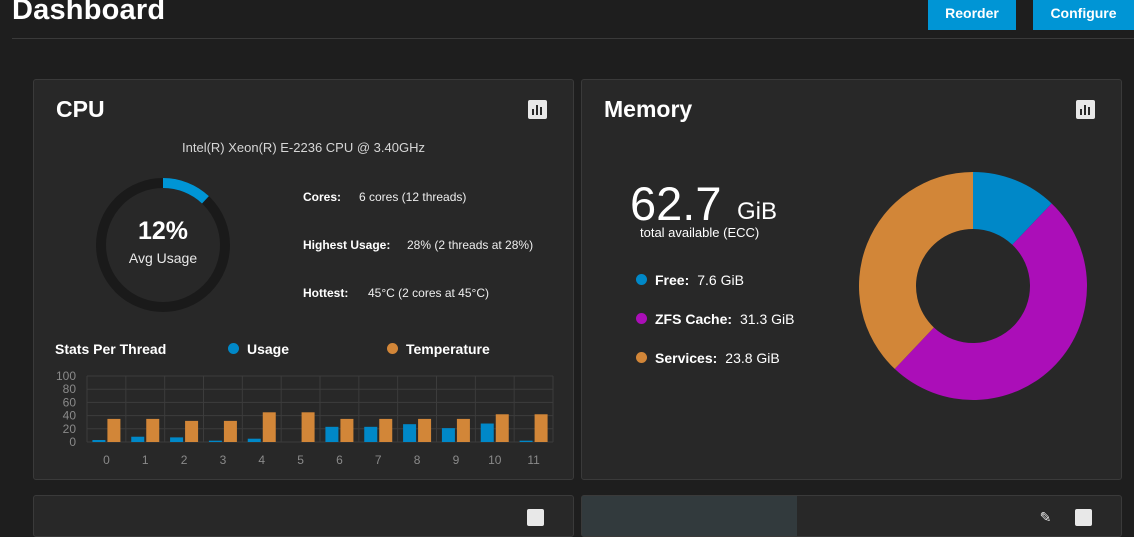  What do you see at coordinates (648, 109) in the screenshot?
I see `memory-card-title: Memory` at bounding box center [648, 109].